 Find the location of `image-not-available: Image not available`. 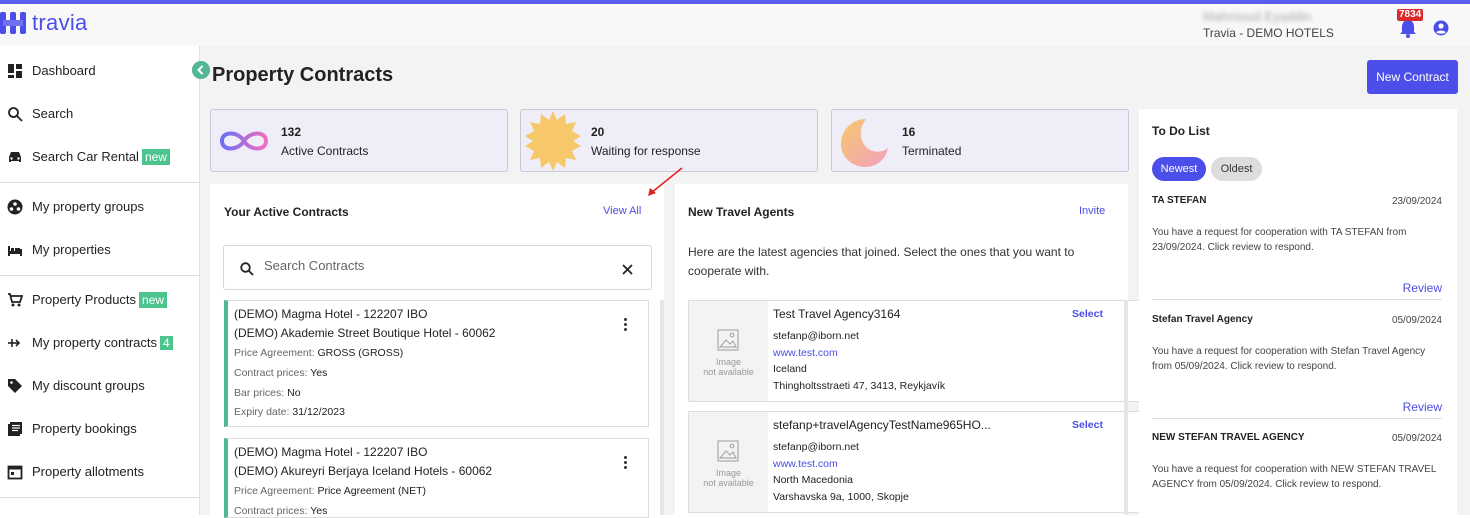

image-not-available: Image not available is located at coordinates (728, 478).